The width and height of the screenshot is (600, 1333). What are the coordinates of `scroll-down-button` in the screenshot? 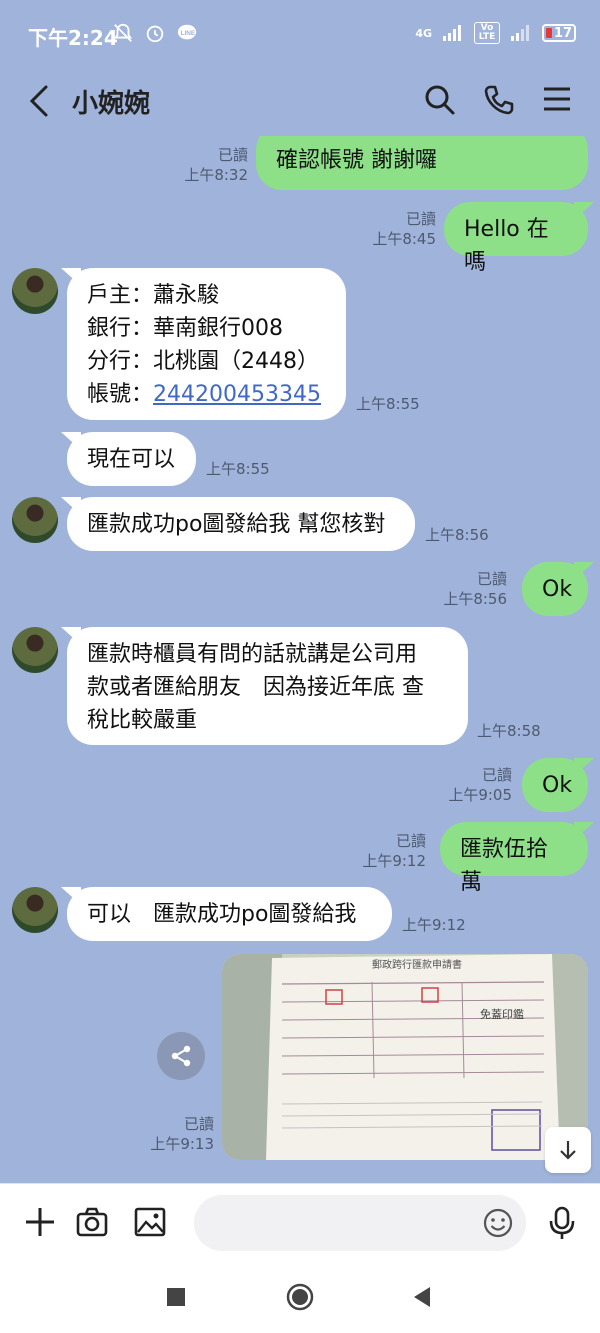 It's located at (568, 1150).